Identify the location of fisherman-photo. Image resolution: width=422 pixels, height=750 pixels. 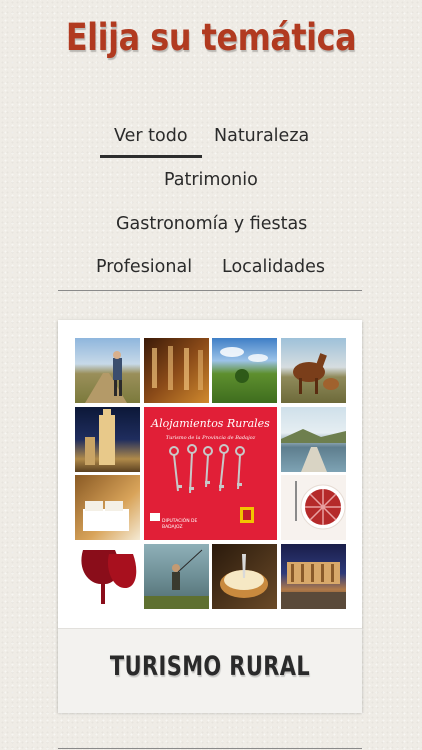
(176, 576).